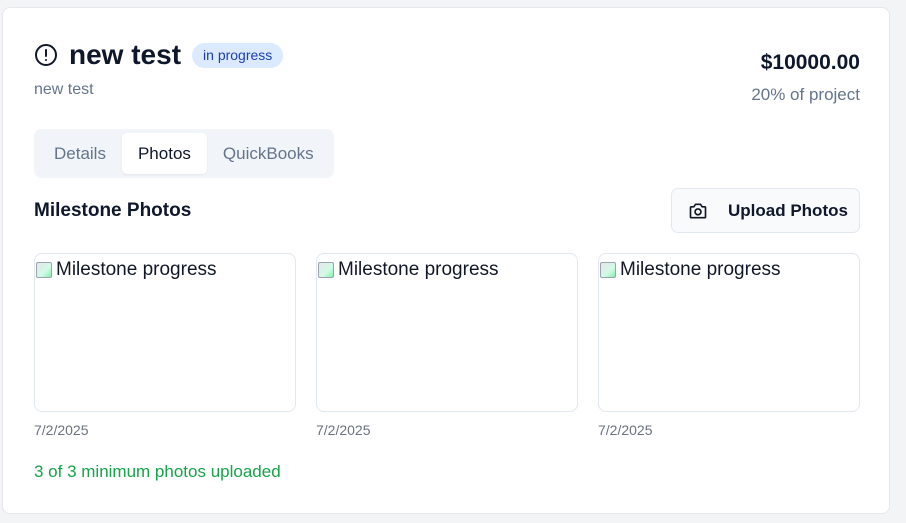 This screenshot has width=906, height=523. What do you see at coordinates (125, 54) in the screenshot?
I see `milestone-title: new test` at bounding box center [125, 54].